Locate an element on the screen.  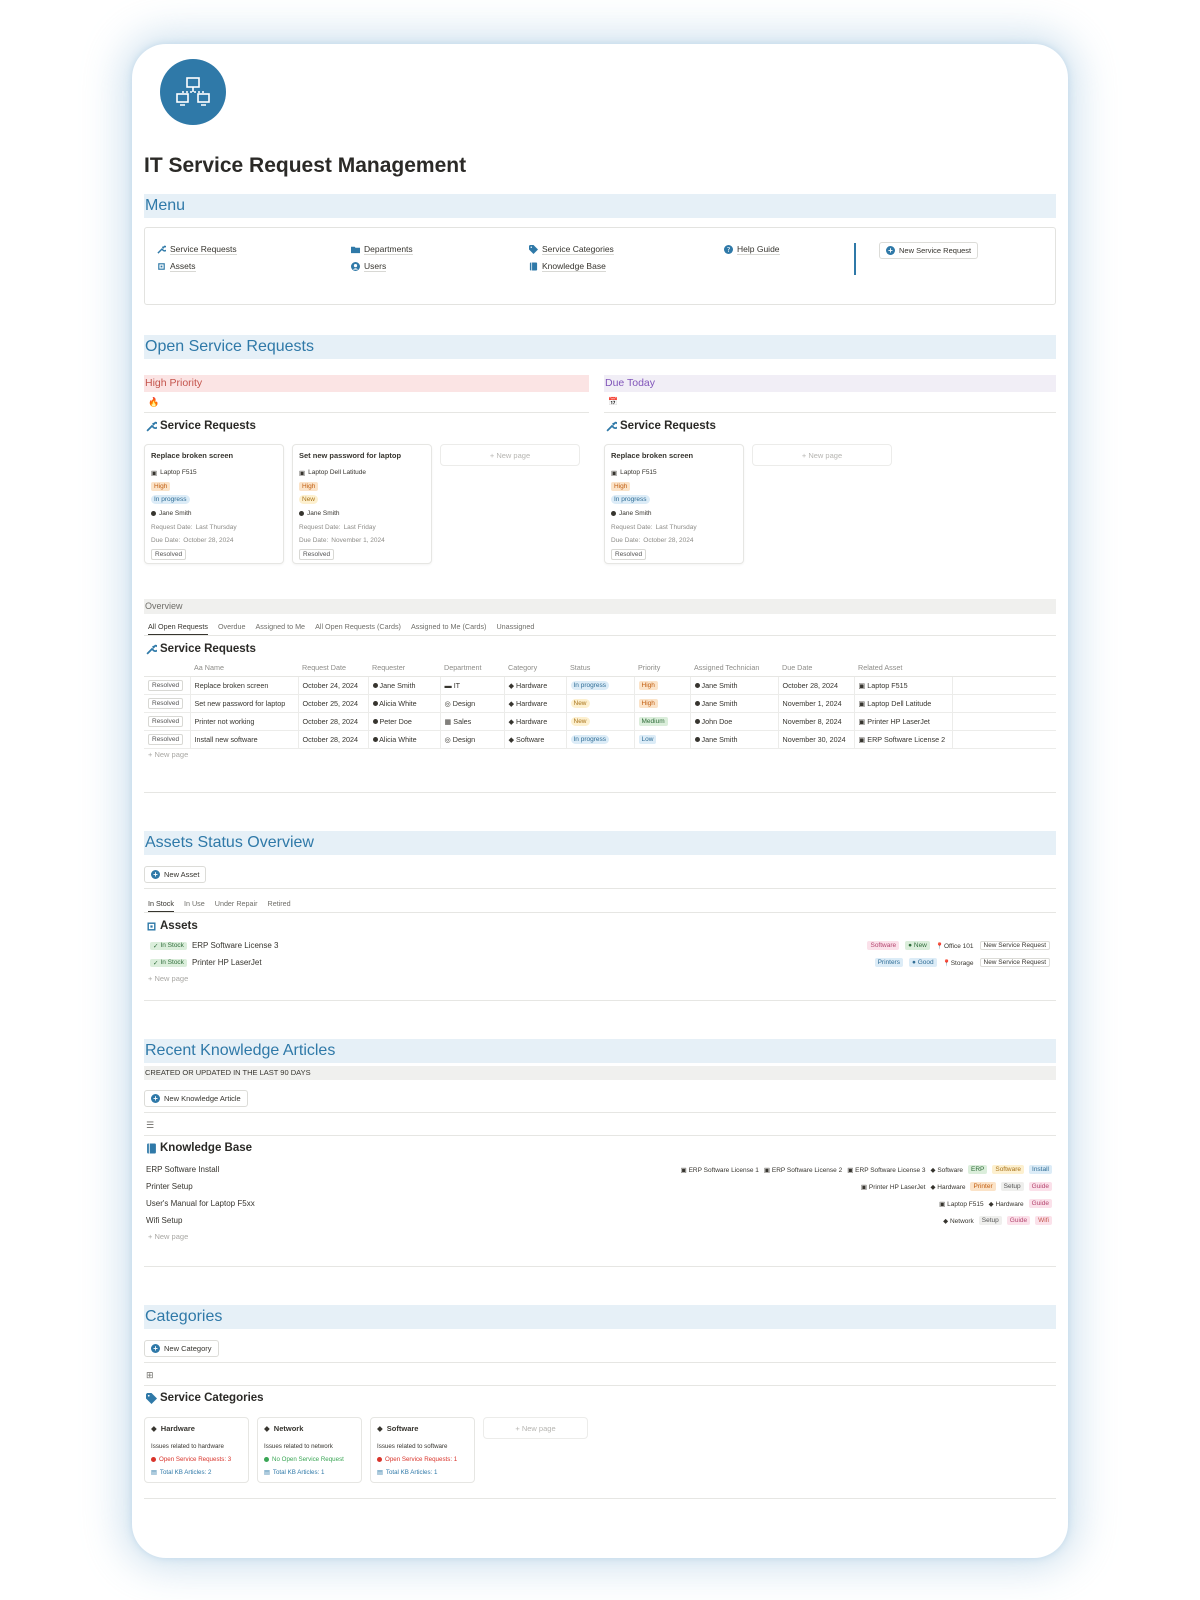
col-category: Category is located at coordinates (535, 668).